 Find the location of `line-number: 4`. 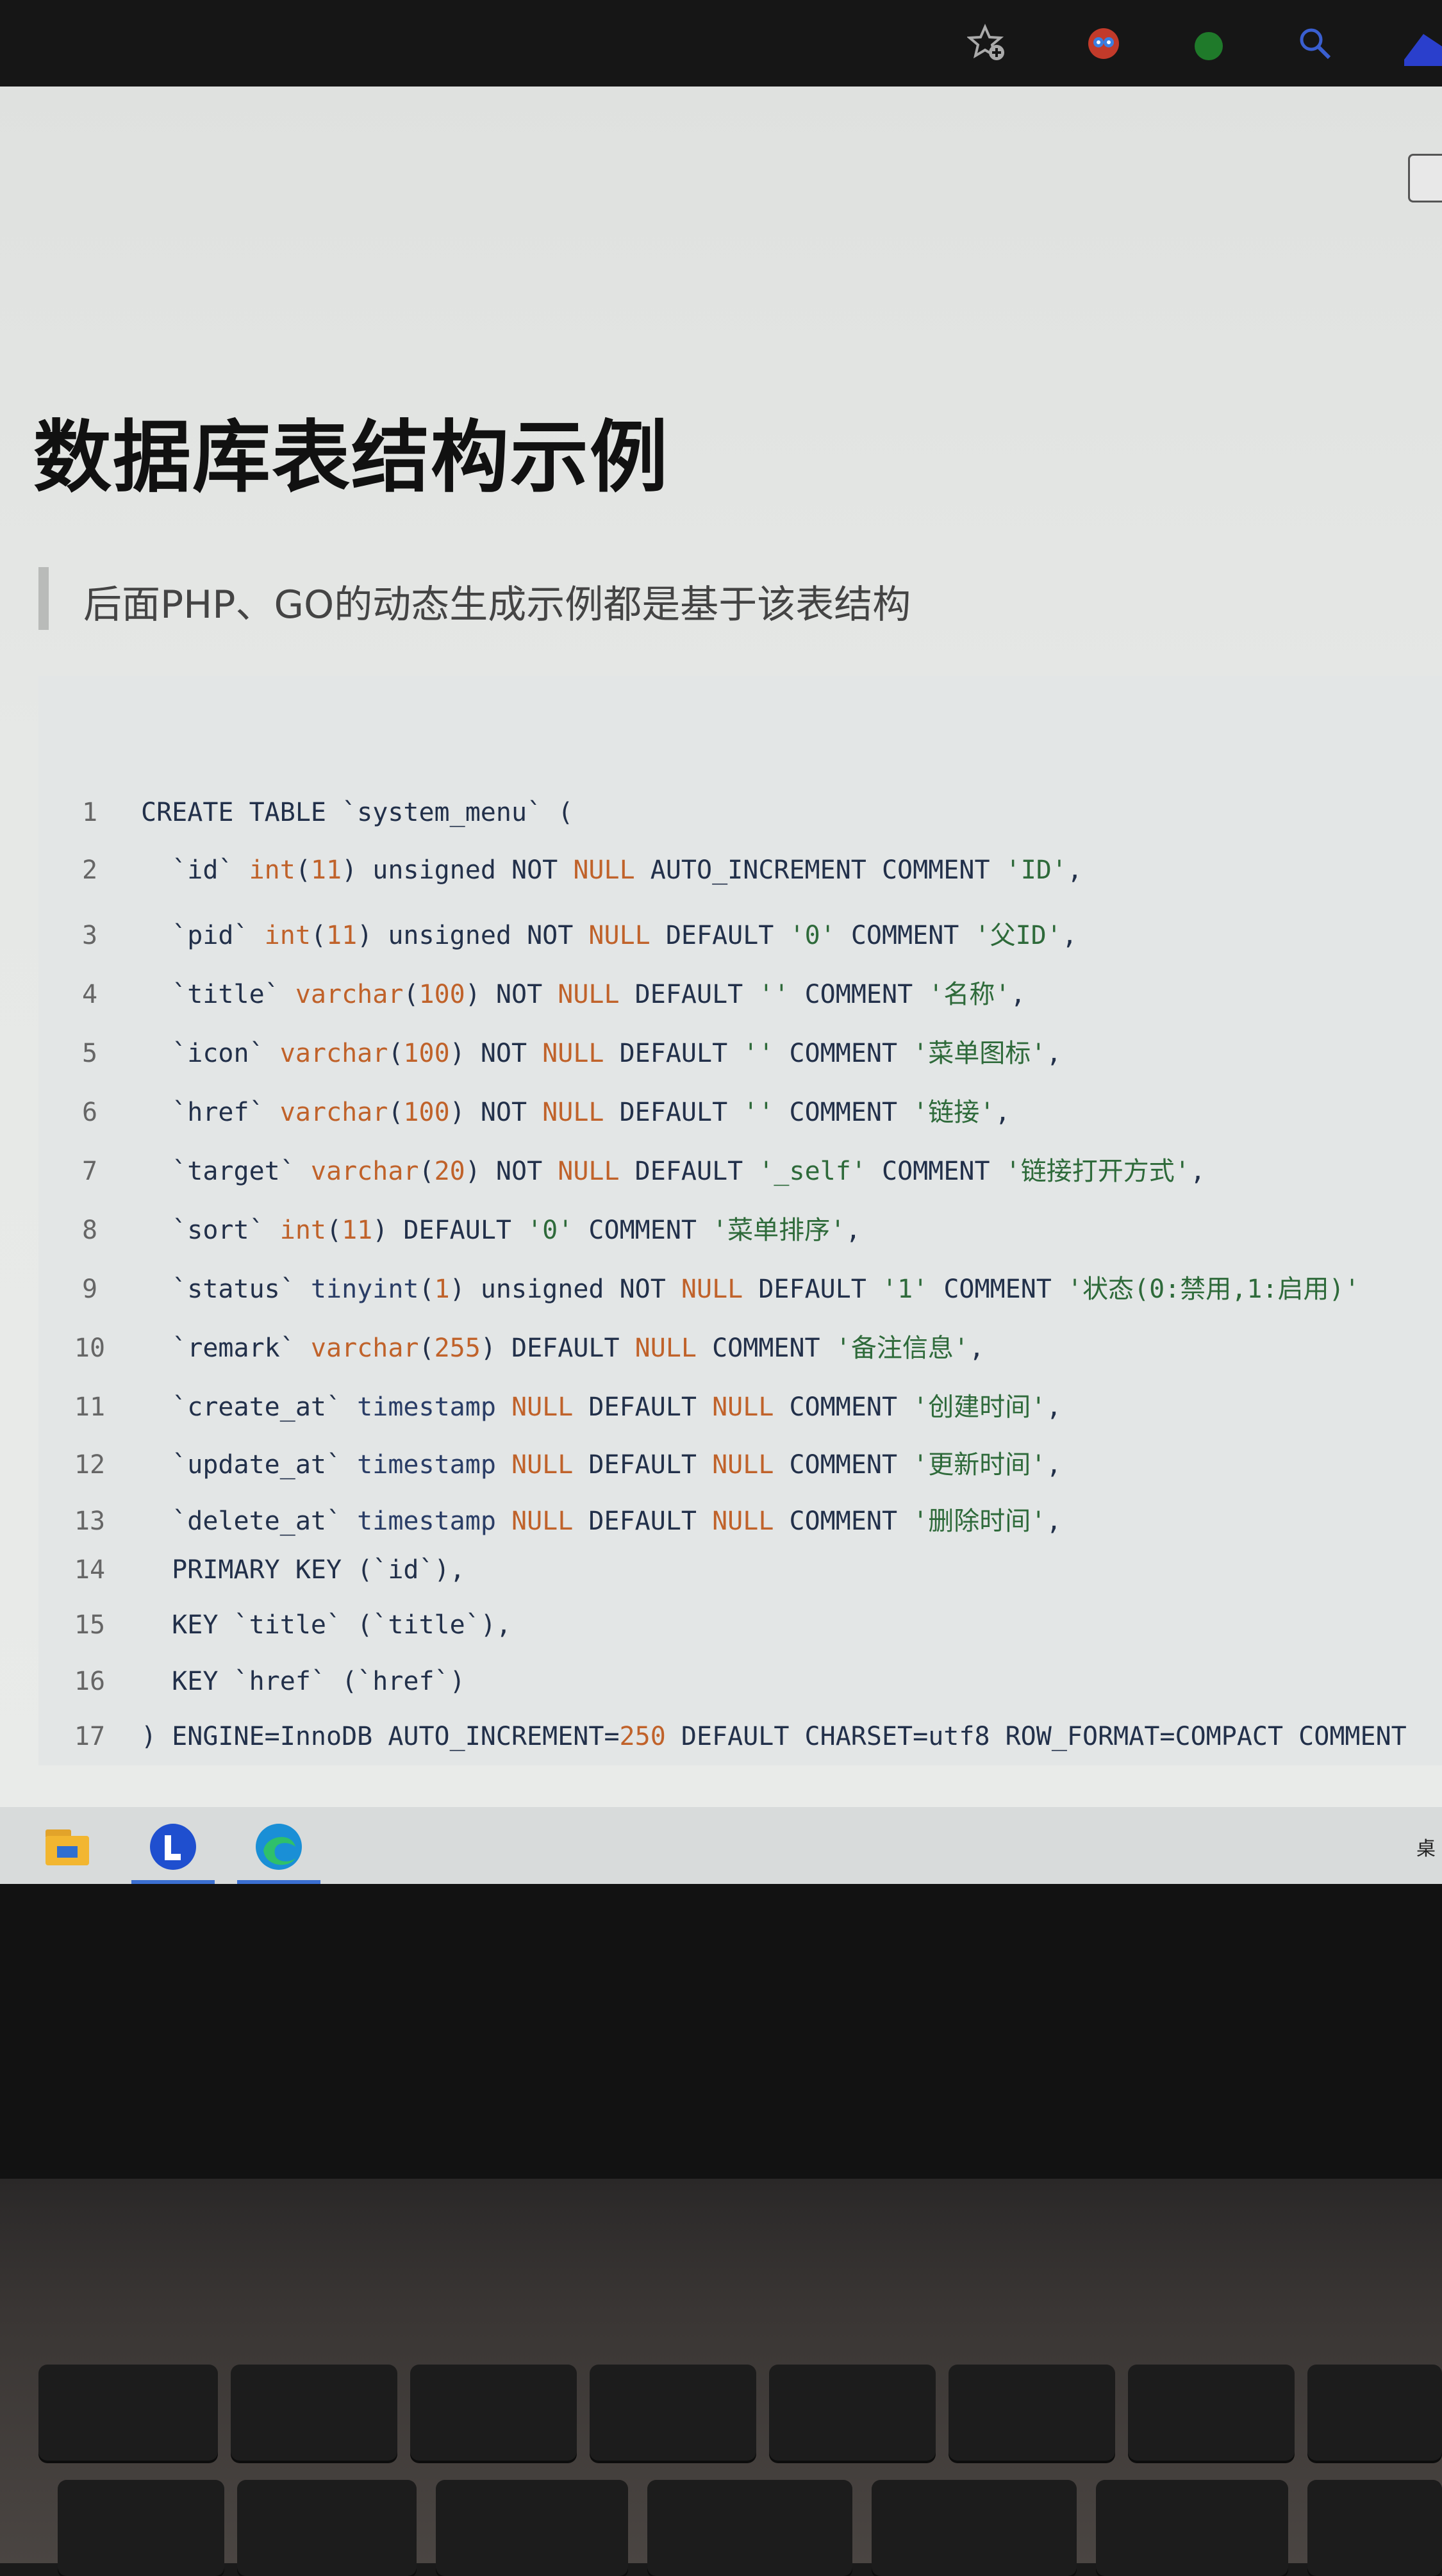

line-number: 4 is located at coordinates (89, 994).